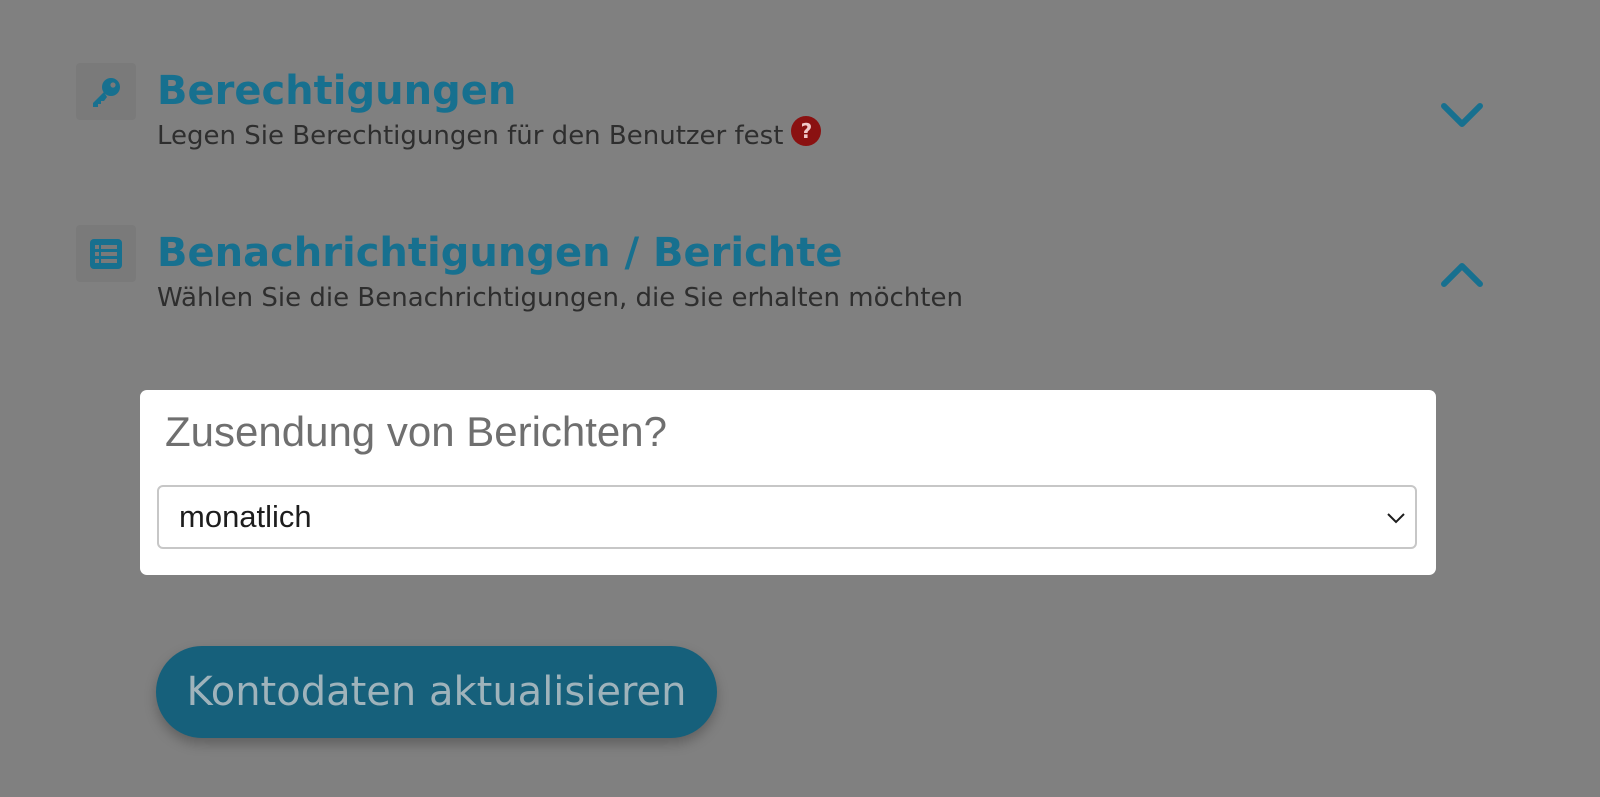 Image resolution: width=1600 pixels, height=797 pixels. I want to click on permissions-title: Berechtigungen, so click(337, 91).